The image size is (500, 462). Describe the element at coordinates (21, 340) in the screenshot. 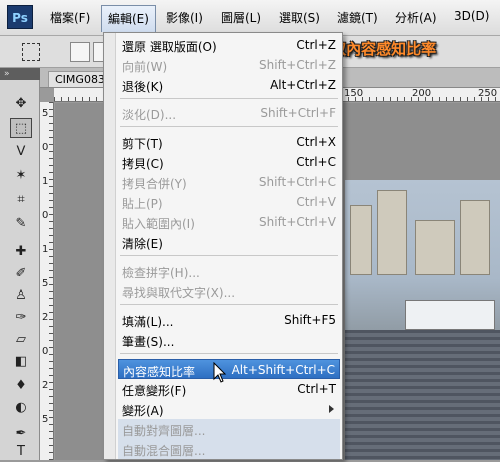

I see `eraser-icon: ▱` at that location.